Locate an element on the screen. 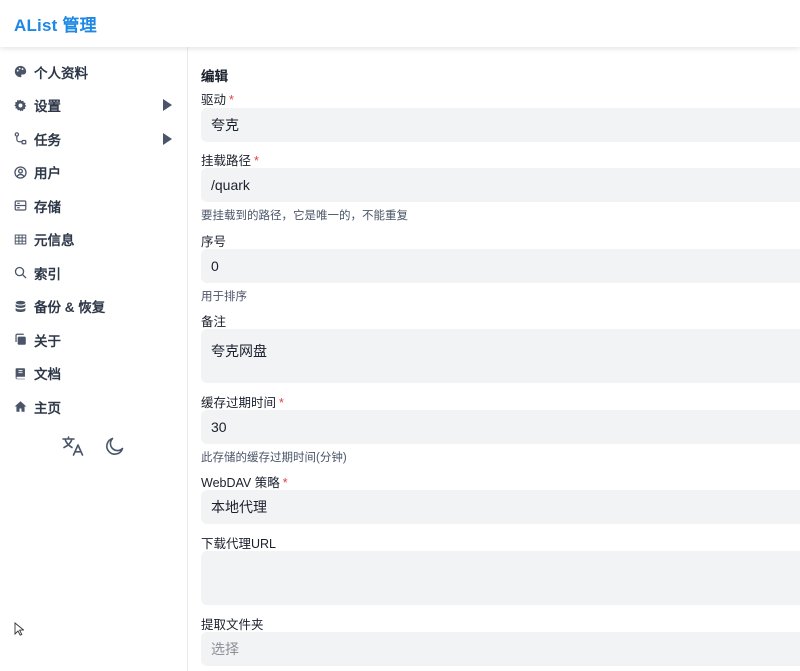 Image resolution: width=800 pixels, height=671 pixels. cache-expiration-help: 此存储的缓存过期时间(分钟) is located at coordinates (274, 458).